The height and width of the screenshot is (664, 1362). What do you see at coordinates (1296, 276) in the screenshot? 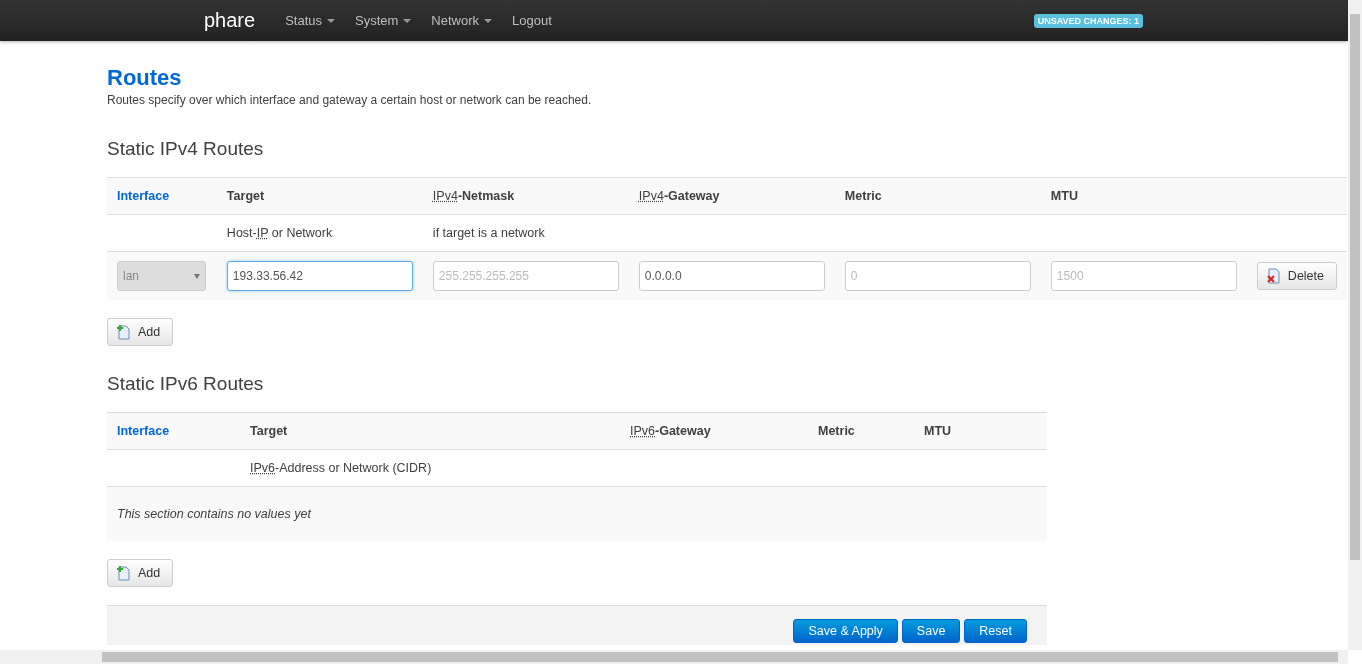
I see `delete-button: Delete` at bounding box center [1296, 276].